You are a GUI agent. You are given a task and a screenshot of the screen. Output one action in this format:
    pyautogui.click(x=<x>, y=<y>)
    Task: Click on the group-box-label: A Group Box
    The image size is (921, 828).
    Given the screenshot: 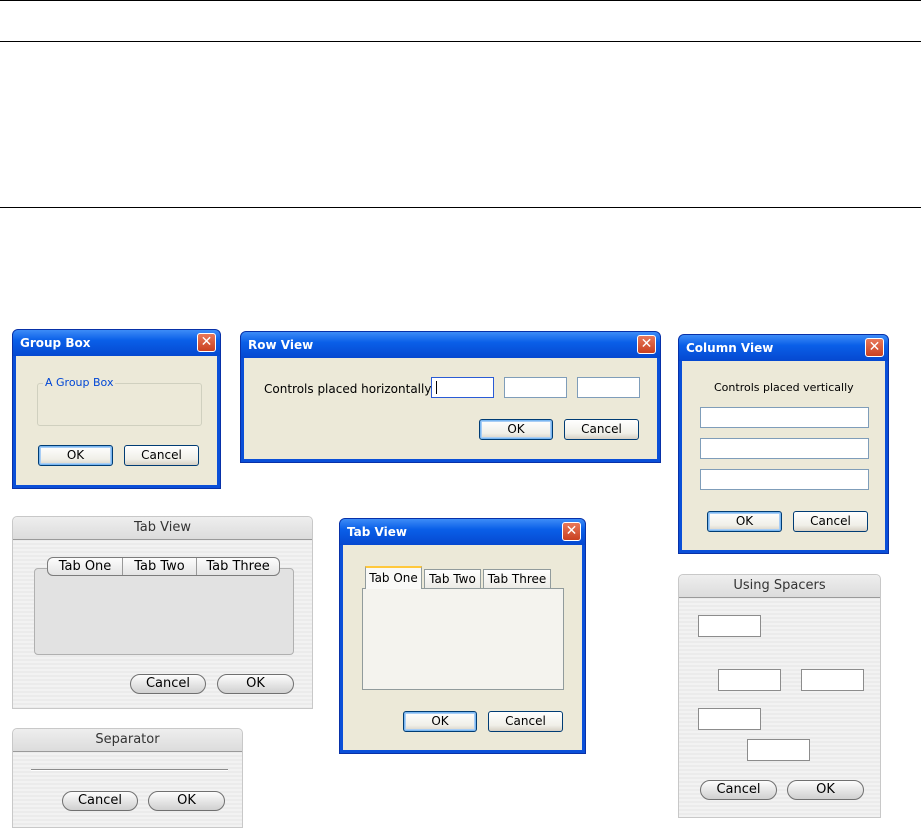 What is the action you would take?
    pyautogui.click(x=79, y=382)
    